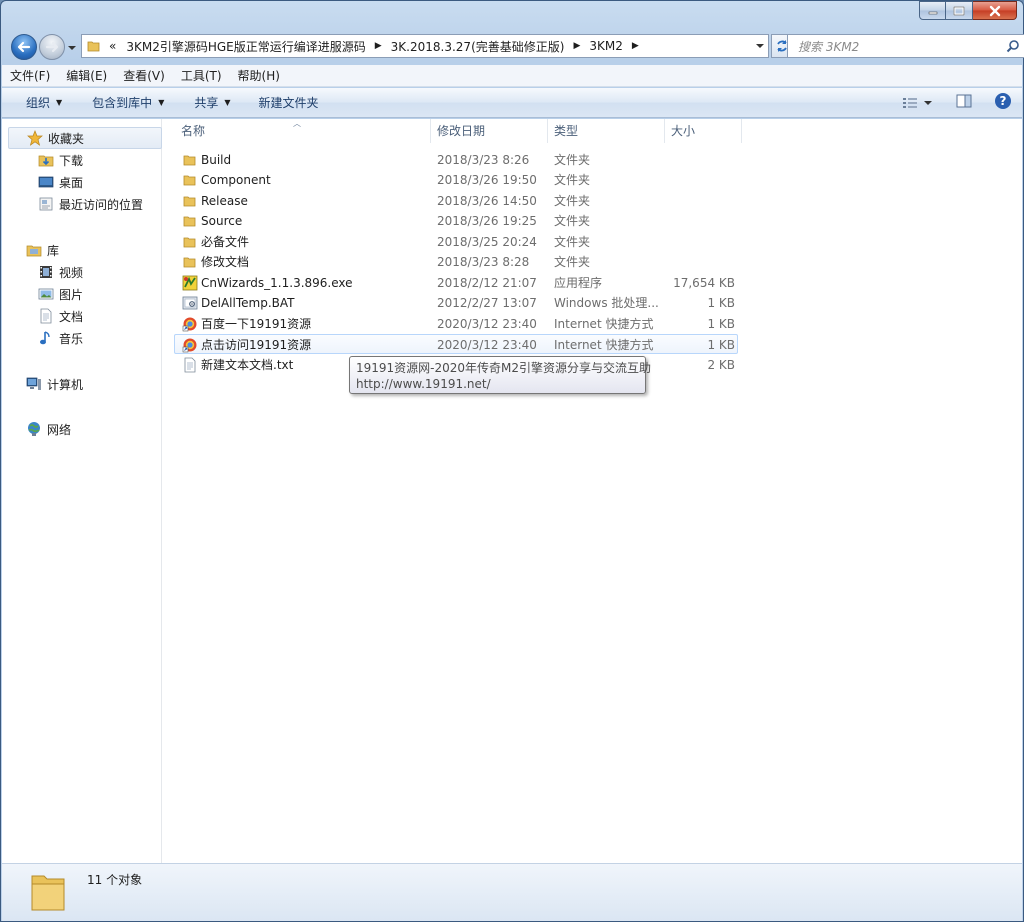 The width and height of the screenshot is (1024, 922). I want to click on search-placeholder: 搜索 3KM2, so click(829, 46).